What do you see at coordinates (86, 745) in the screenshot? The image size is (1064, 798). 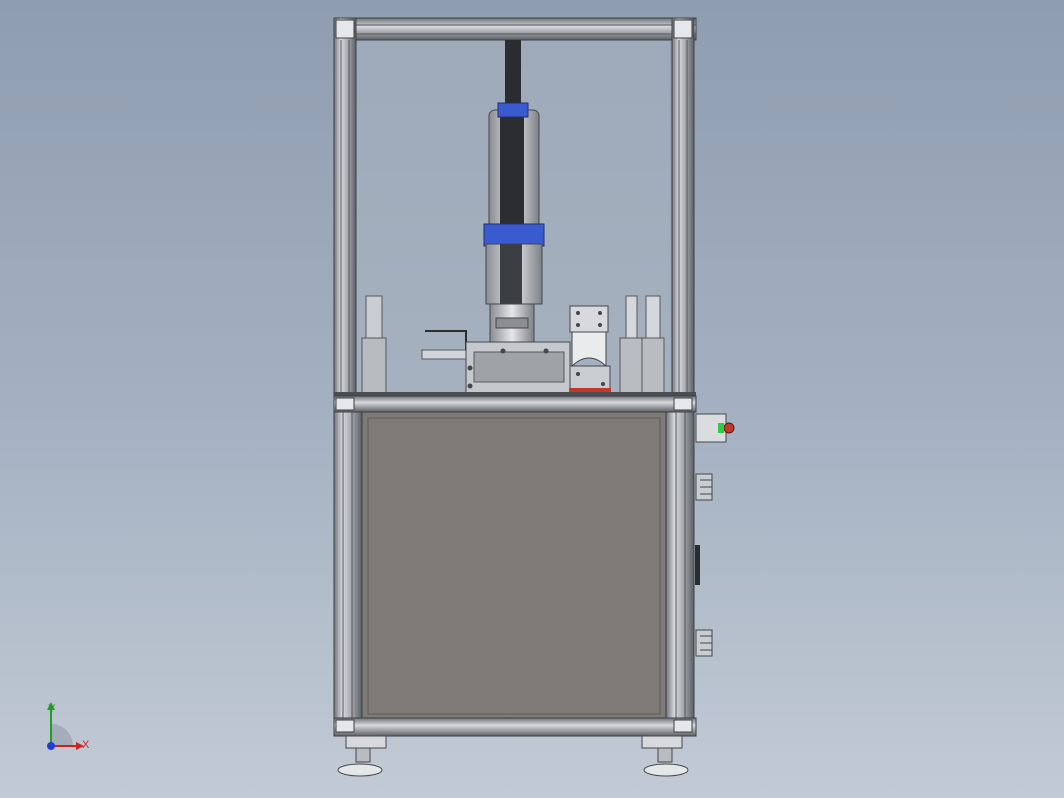 I see `x-axis-label: X` at bounding box center [86, 745].